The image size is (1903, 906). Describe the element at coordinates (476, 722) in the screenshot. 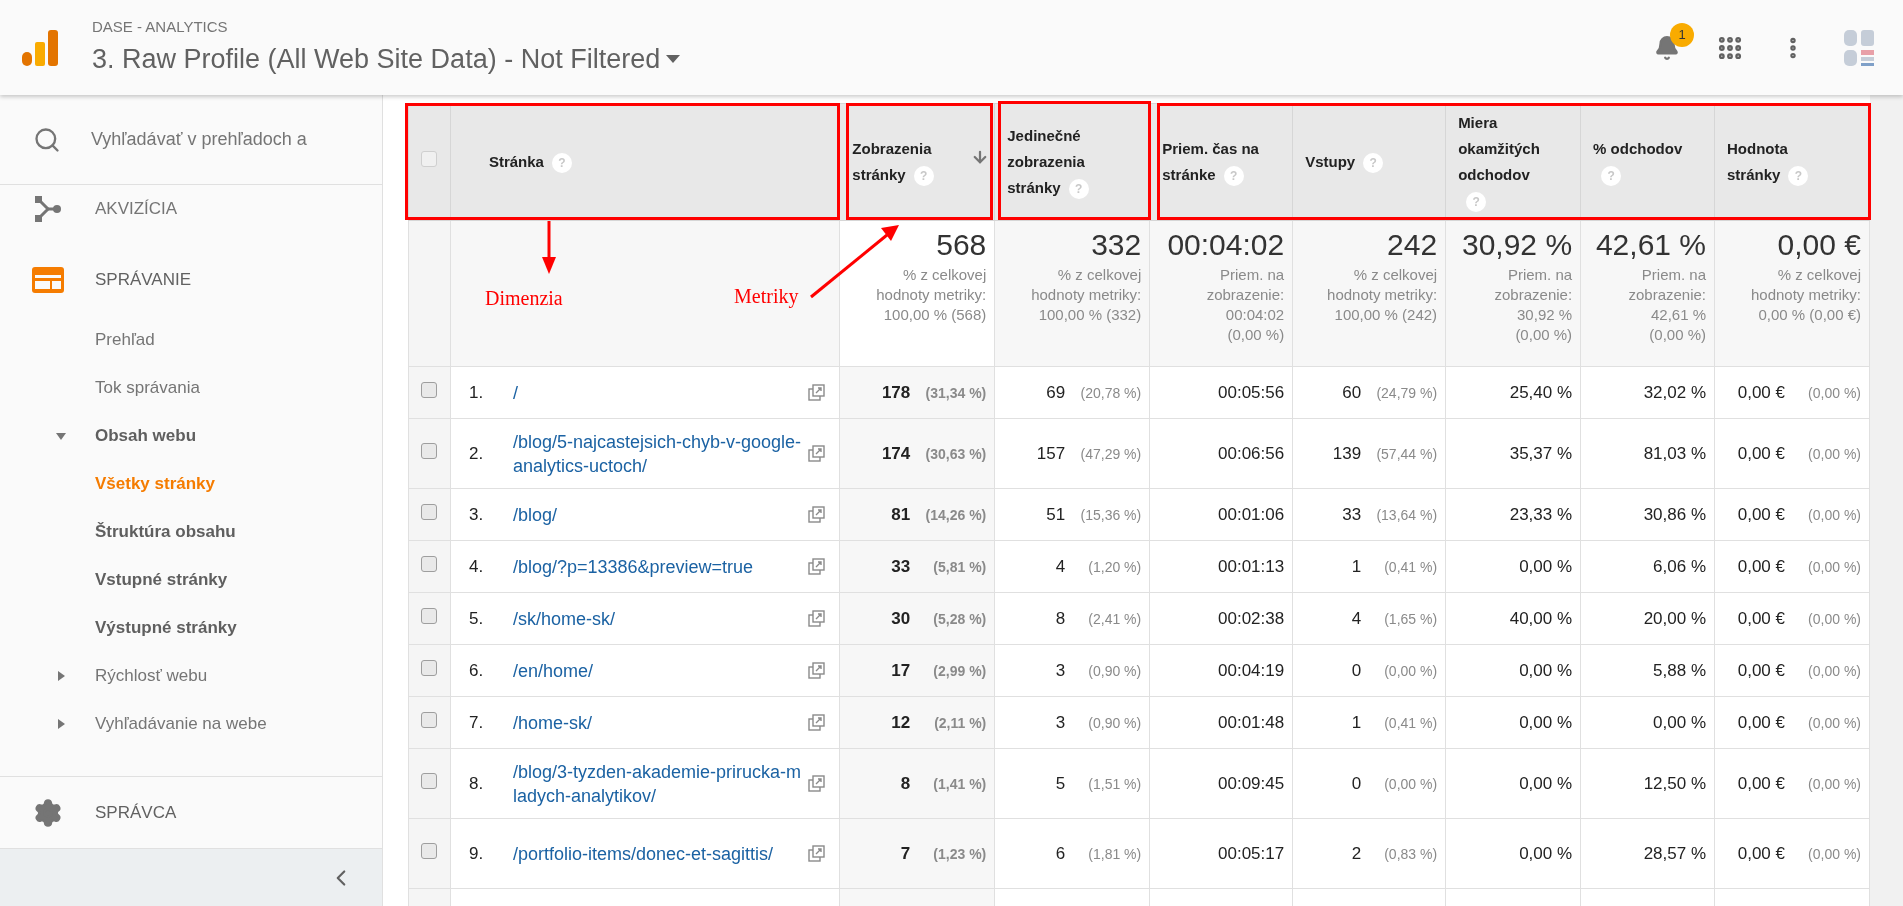

I see `row-number: 7.` at that location.